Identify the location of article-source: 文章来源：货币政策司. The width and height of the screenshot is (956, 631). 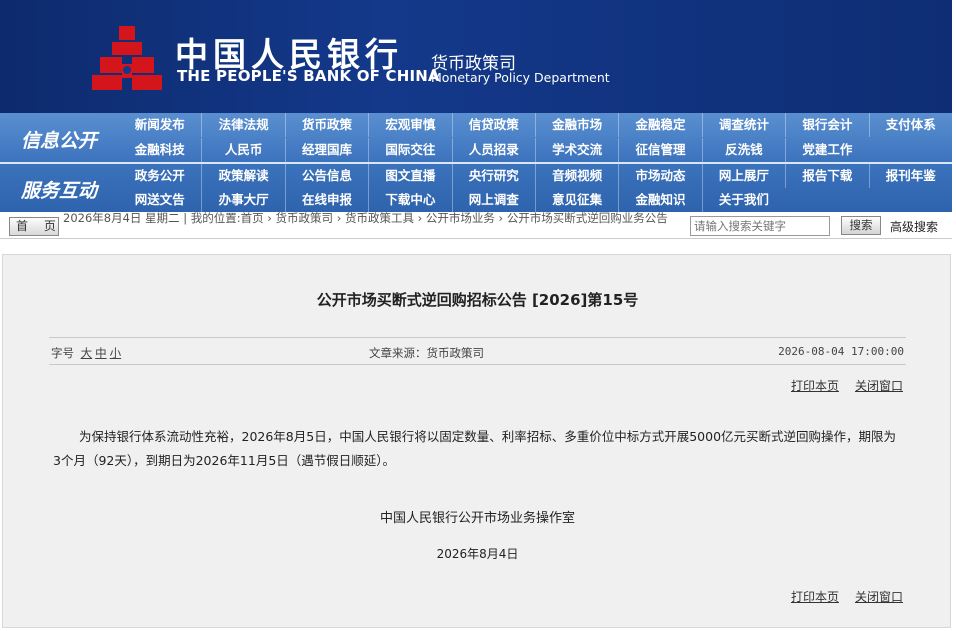
(426, 353).